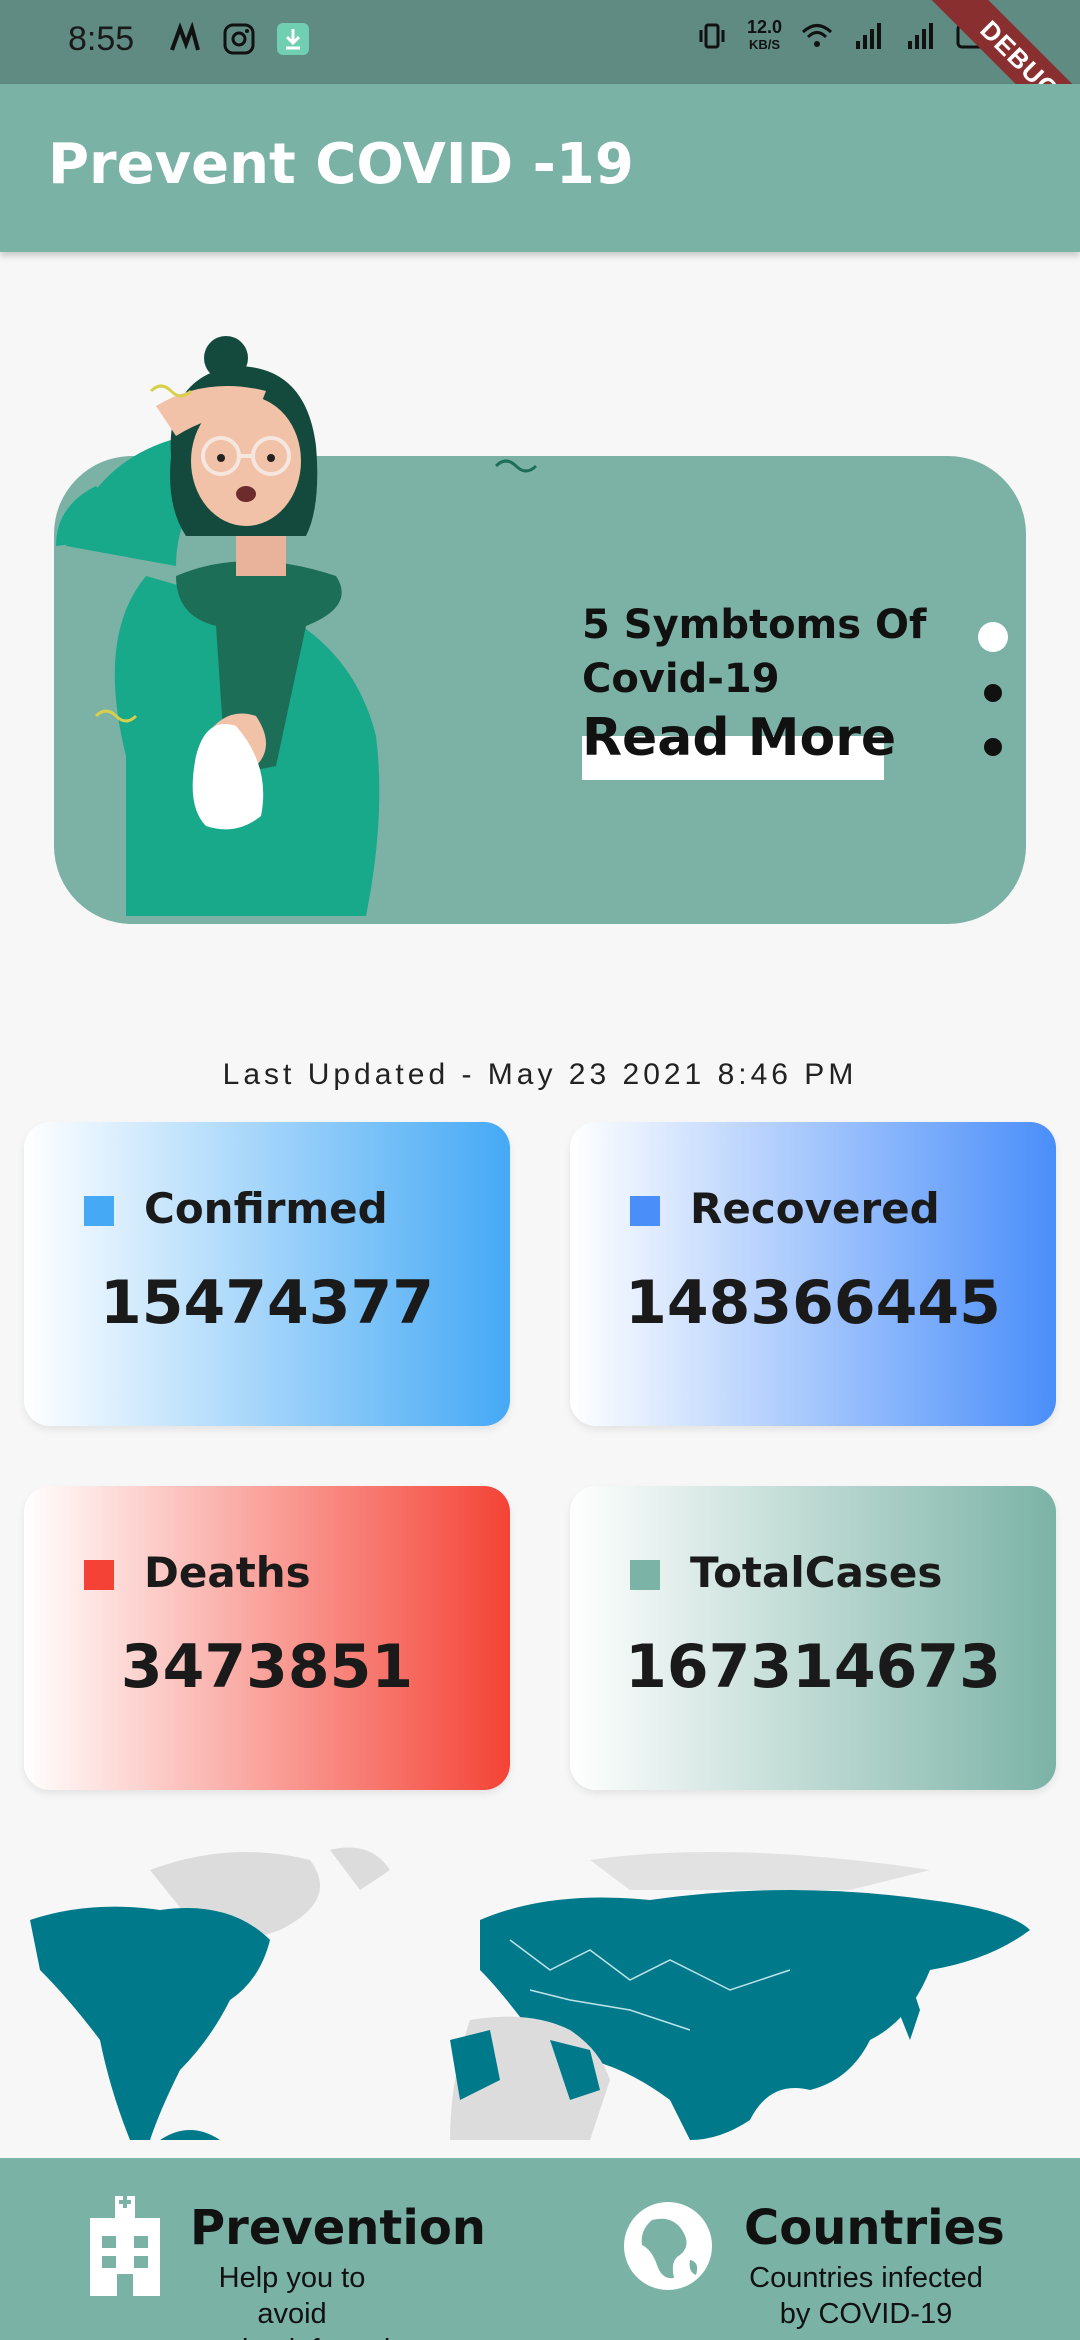 The image size is (1080, 2340). I want to click on status-bar: 8:55 12.0 KB/S DEBUG, so click(540, 83).